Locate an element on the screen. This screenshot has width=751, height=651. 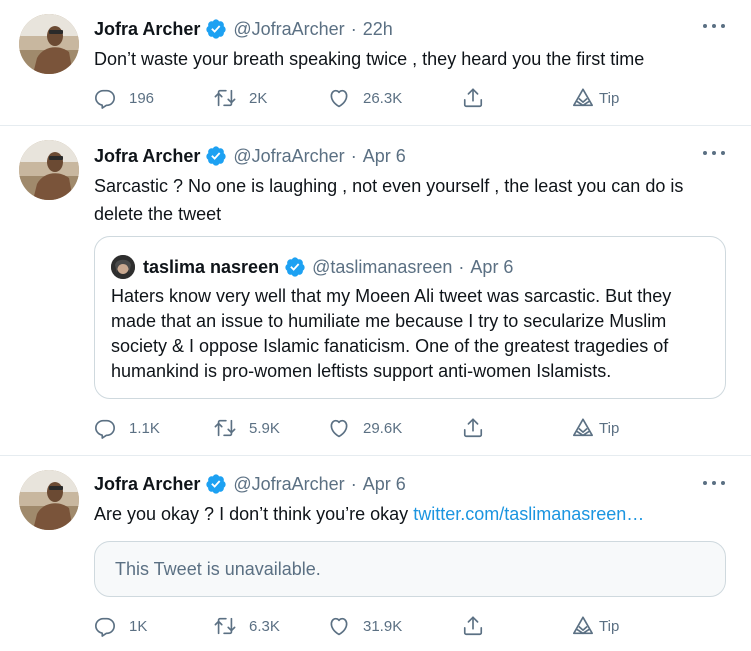
tweet-actions: 1.1K 5.9K 29.6K Tip is located at coordinates (374, 428).